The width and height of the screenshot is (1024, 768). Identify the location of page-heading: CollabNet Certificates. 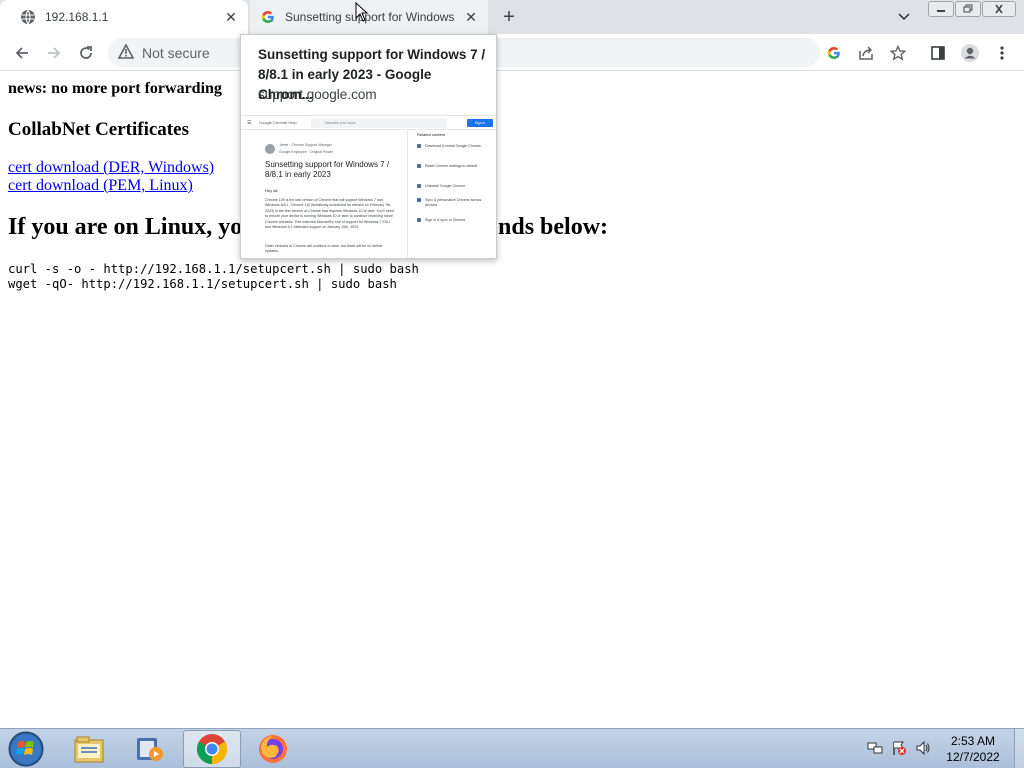
(98, 129).